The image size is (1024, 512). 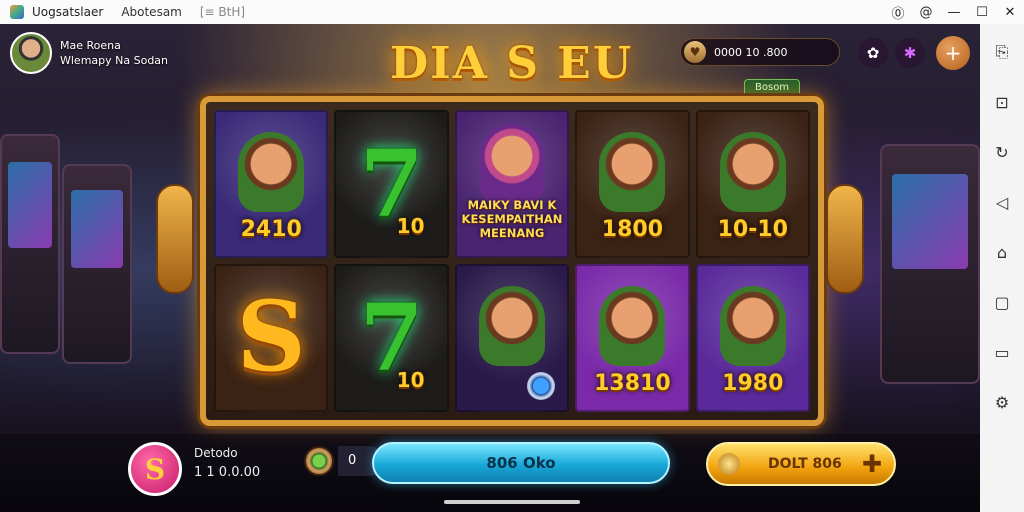 I want to click on add-funds-button: +, so click(x=953, y=53).